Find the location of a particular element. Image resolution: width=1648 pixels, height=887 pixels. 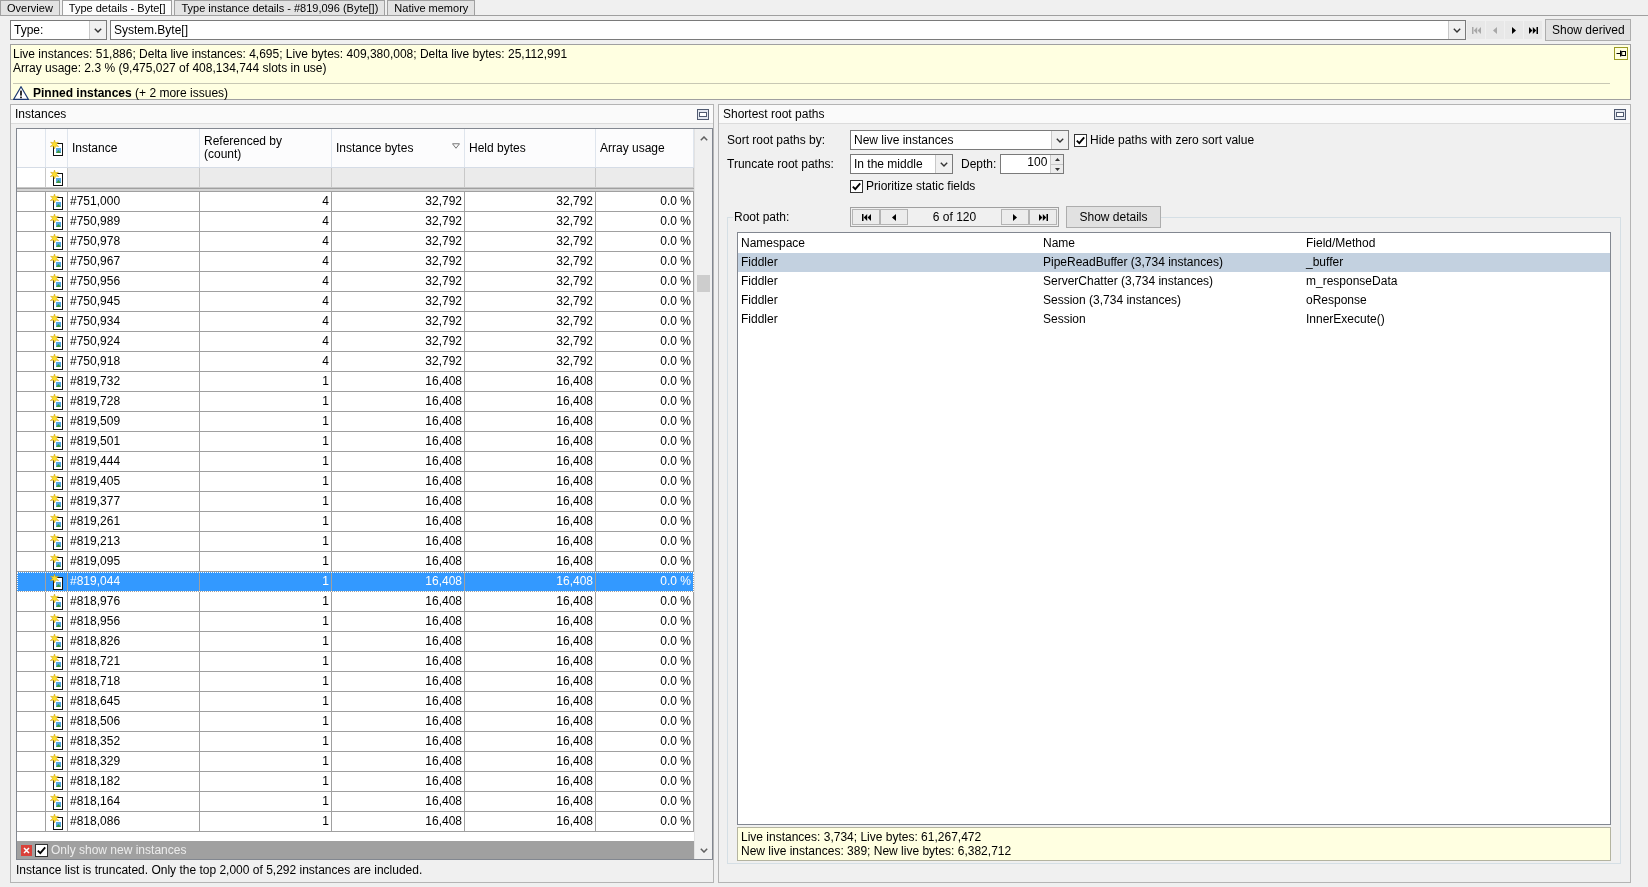

table-cell: #819,732 is located at coordinates (134, 381).